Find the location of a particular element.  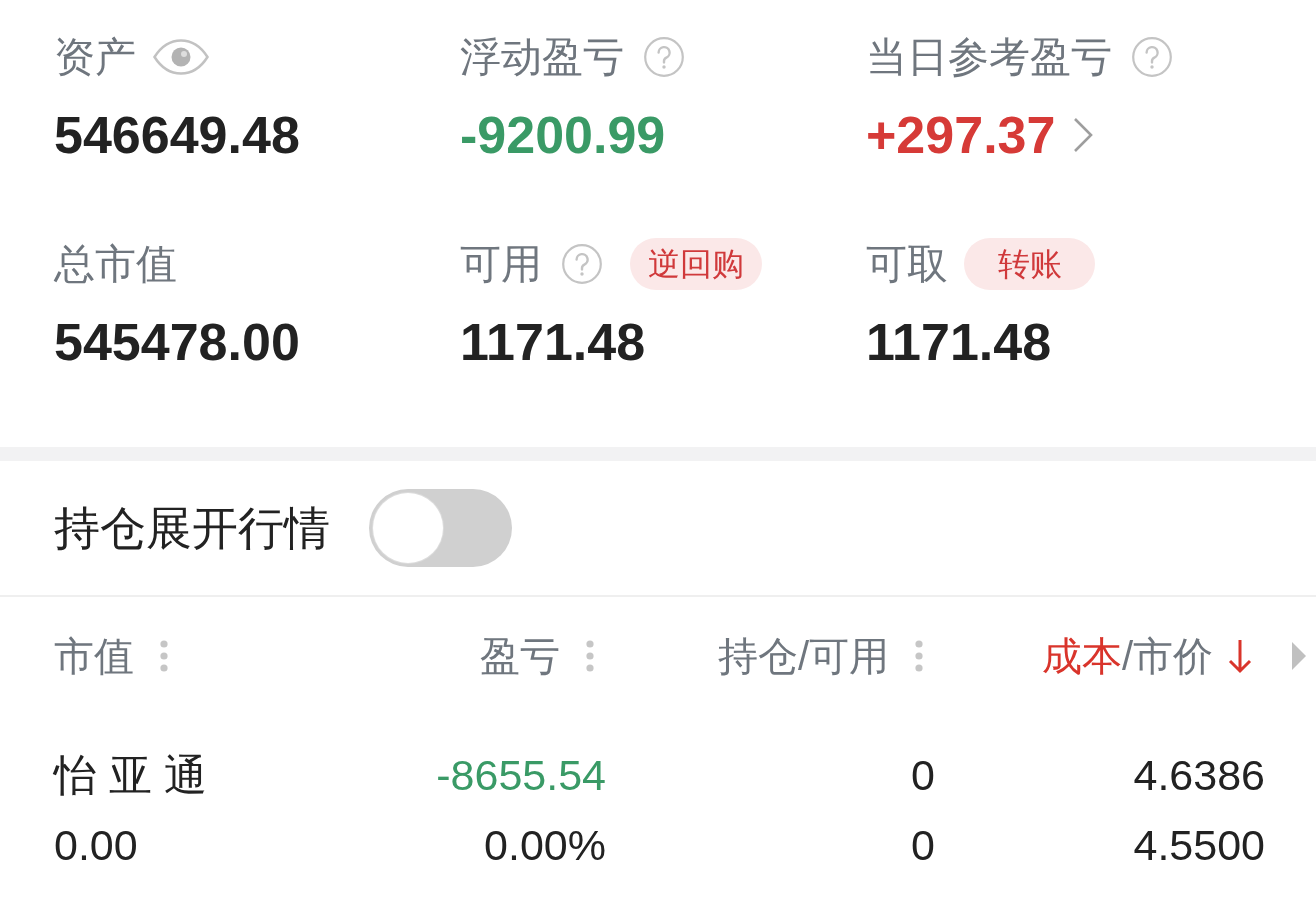

holding-text: 0.00 is located at coordinates (96, 845).